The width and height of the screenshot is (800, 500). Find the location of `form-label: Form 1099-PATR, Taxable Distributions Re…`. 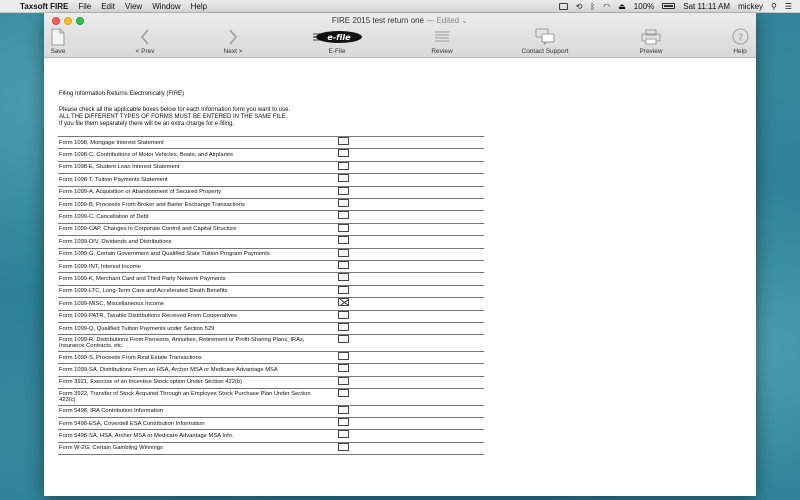

form-label: Form 1099-PATR, Taxable Distributions Re… is located at coordinates (148, 316).